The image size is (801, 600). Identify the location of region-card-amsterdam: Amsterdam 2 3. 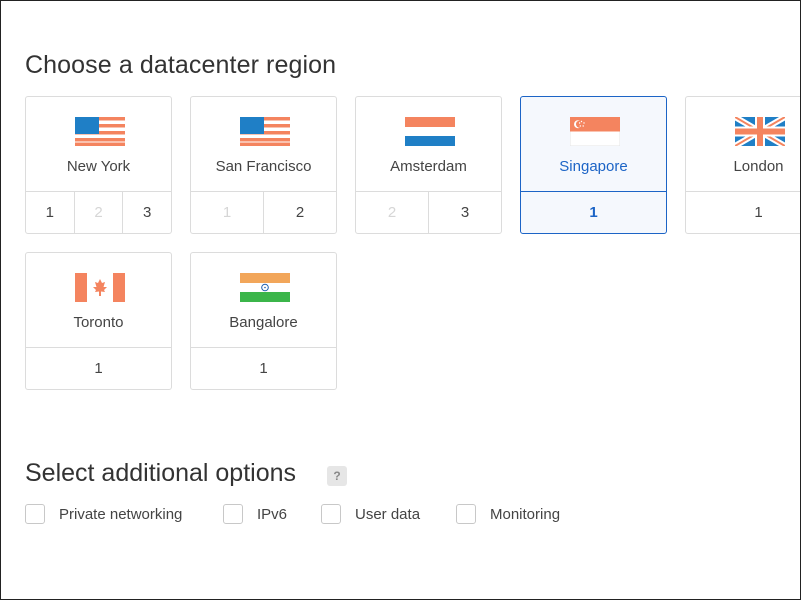
(428, 165).